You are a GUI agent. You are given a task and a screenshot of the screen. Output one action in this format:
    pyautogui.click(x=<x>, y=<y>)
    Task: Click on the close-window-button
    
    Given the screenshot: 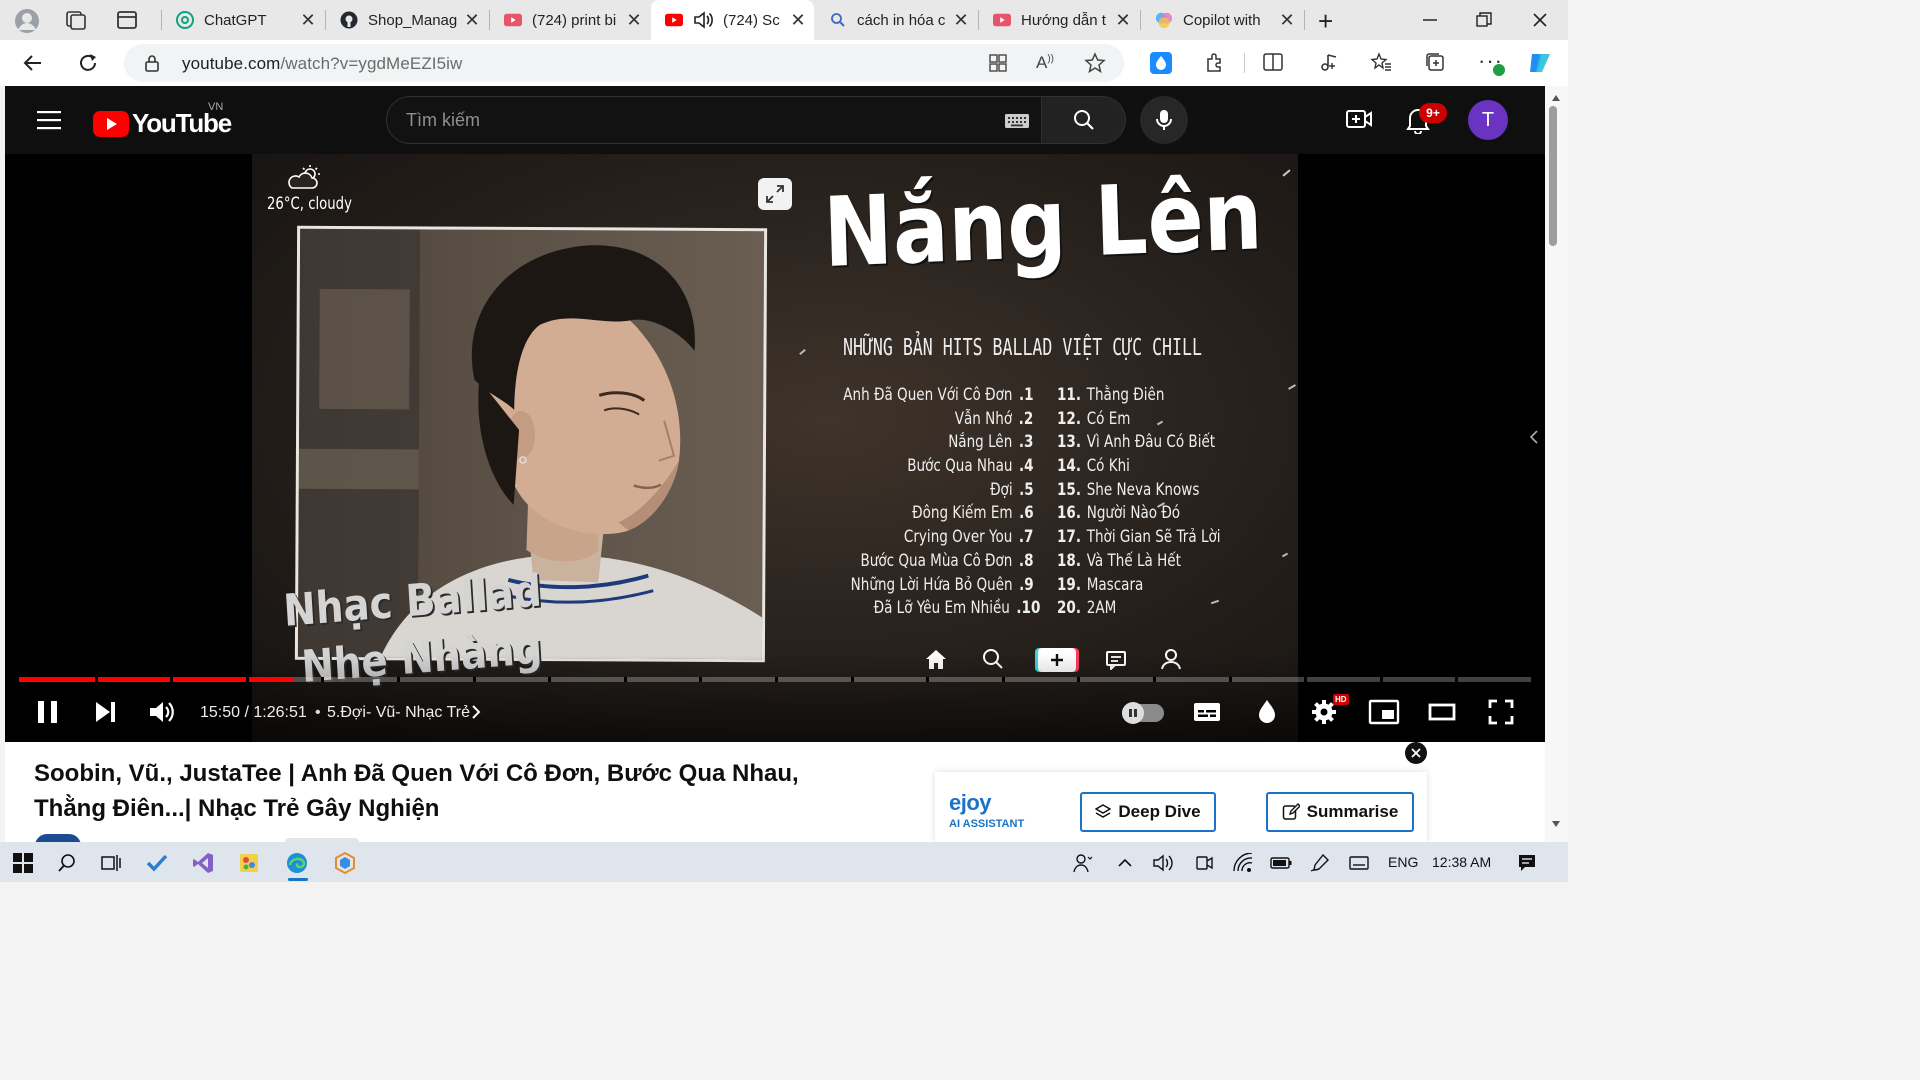 What is the action you would take?
    pyautogui.click(x=1540, y=20)
    